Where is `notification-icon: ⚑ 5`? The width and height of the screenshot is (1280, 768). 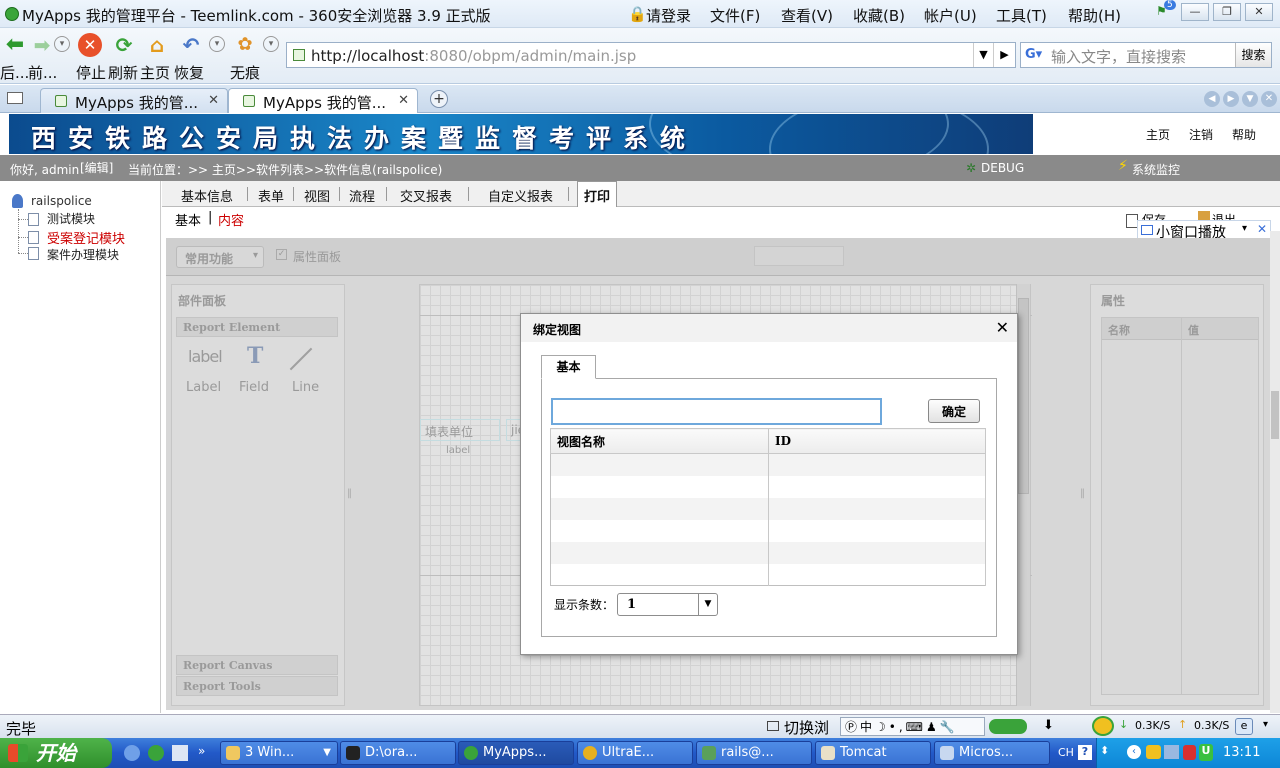
notification-icon: ⚑ 5 is located at coordinates (1166, 10).